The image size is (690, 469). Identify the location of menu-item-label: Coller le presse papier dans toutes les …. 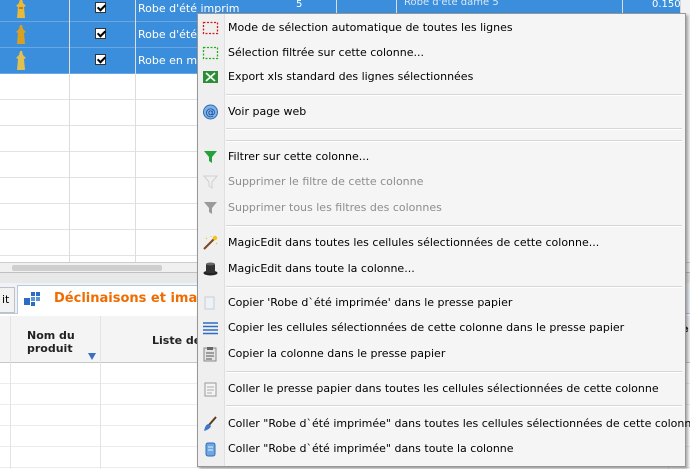
(443, 388).